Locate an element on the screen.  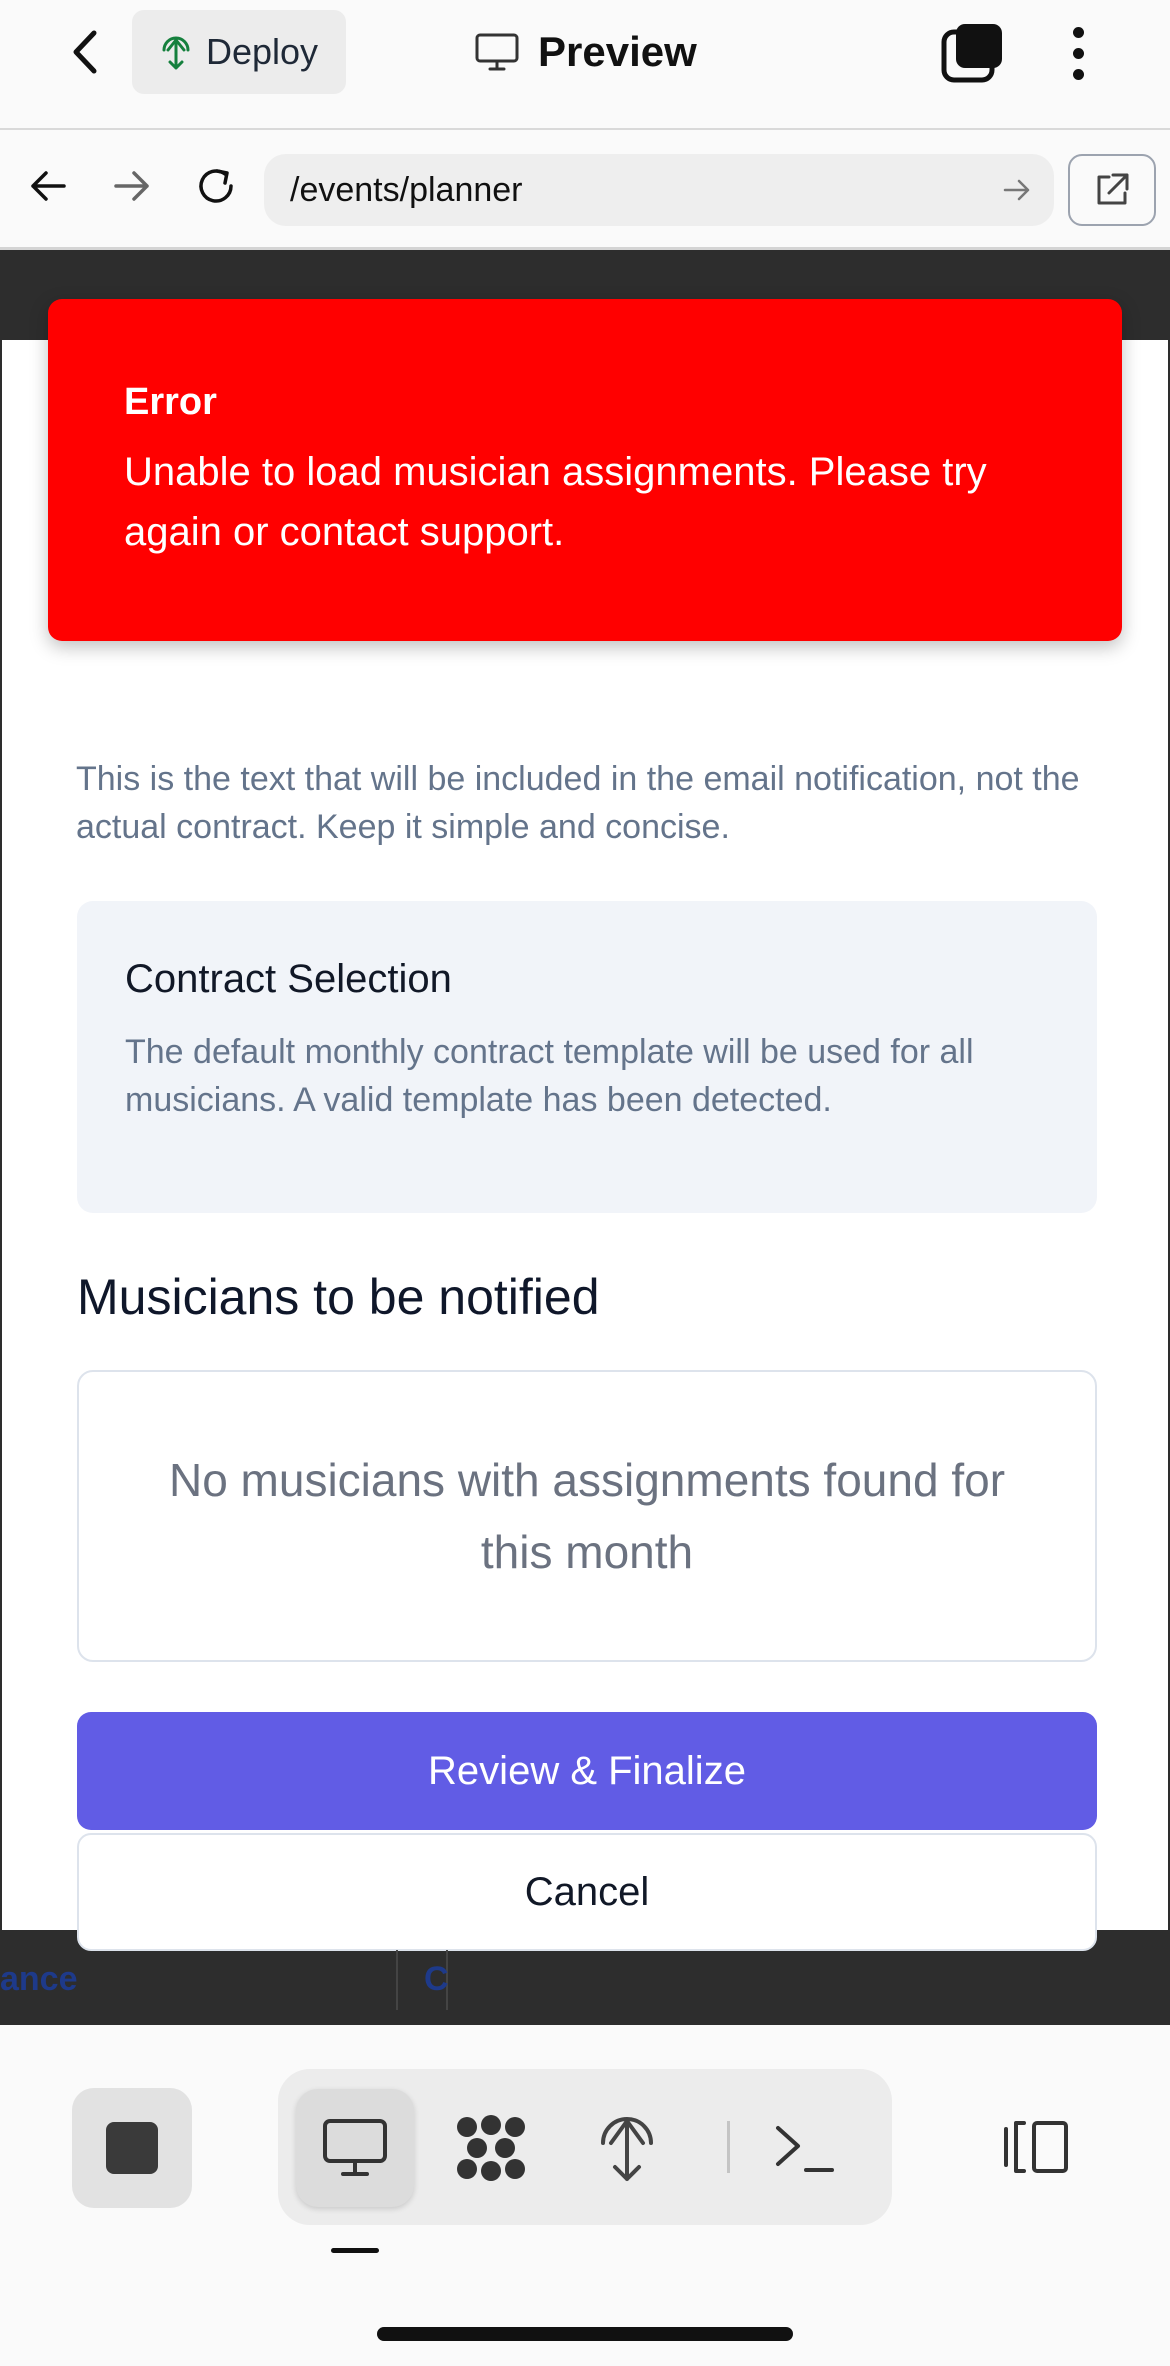
deploy-view-button is located at coordinates (627, 2148).